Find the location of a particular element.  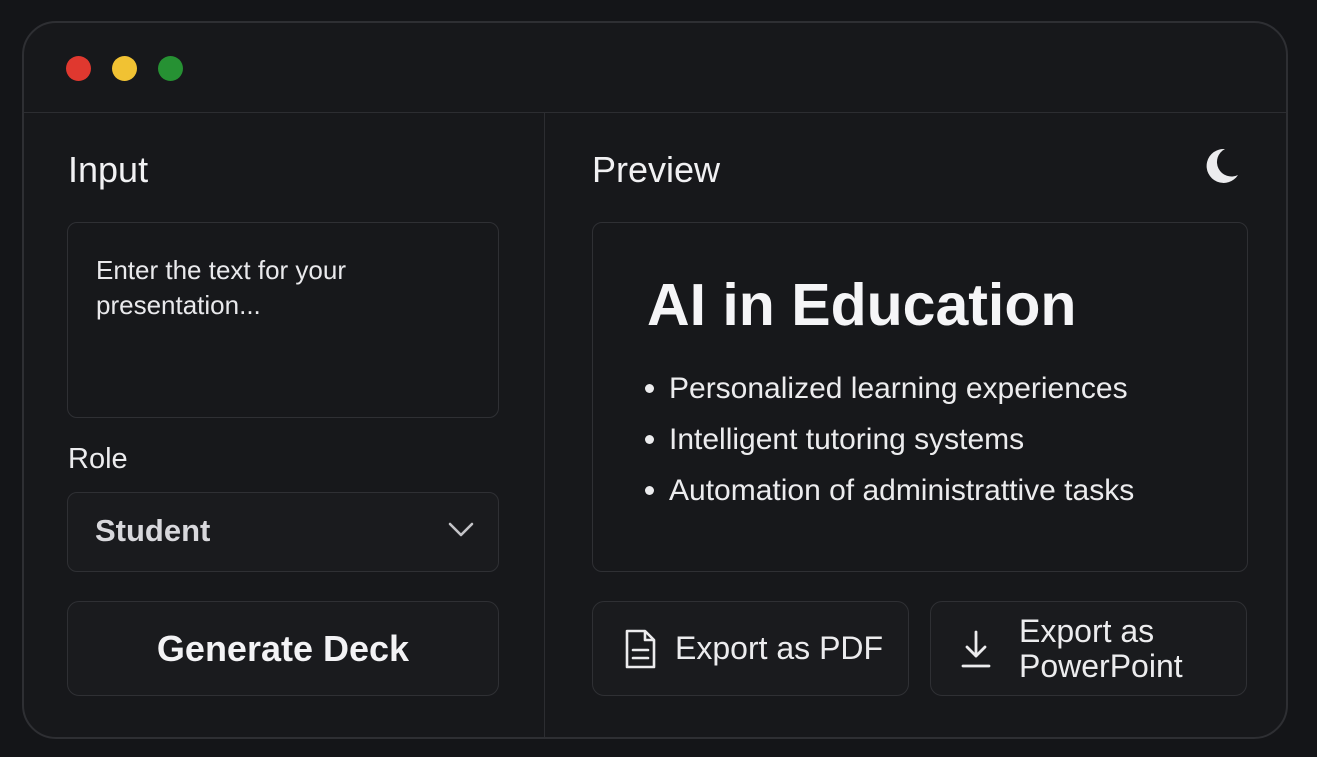

role-label: Role is located at coordinates (98, 459).